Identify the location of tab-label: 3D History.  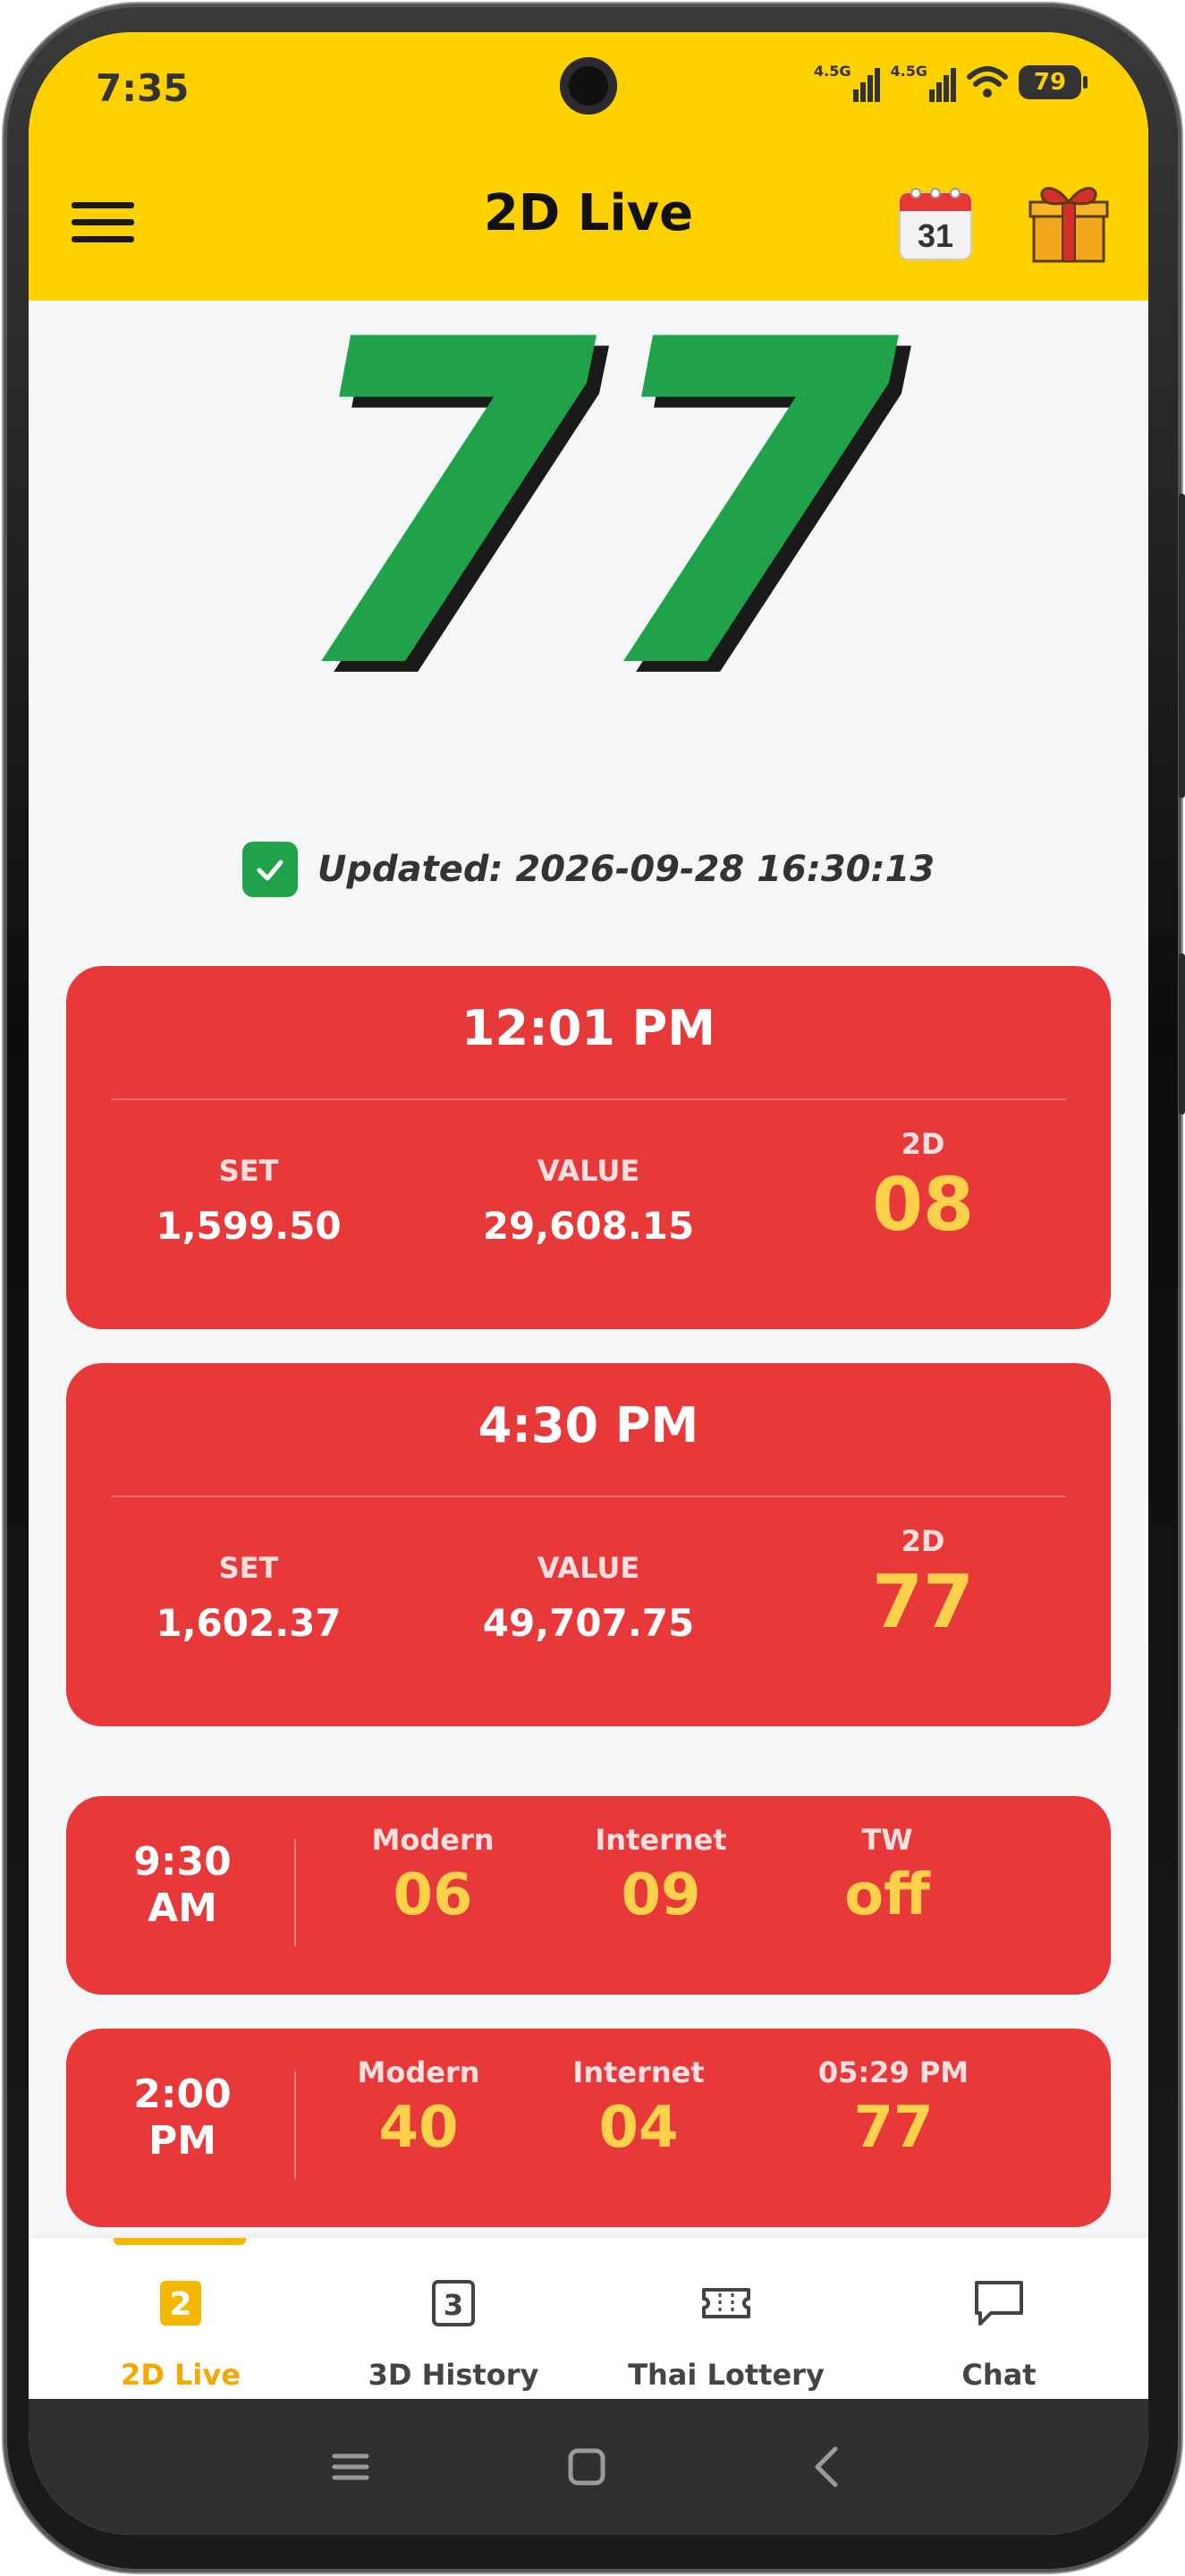
(453, 2375).